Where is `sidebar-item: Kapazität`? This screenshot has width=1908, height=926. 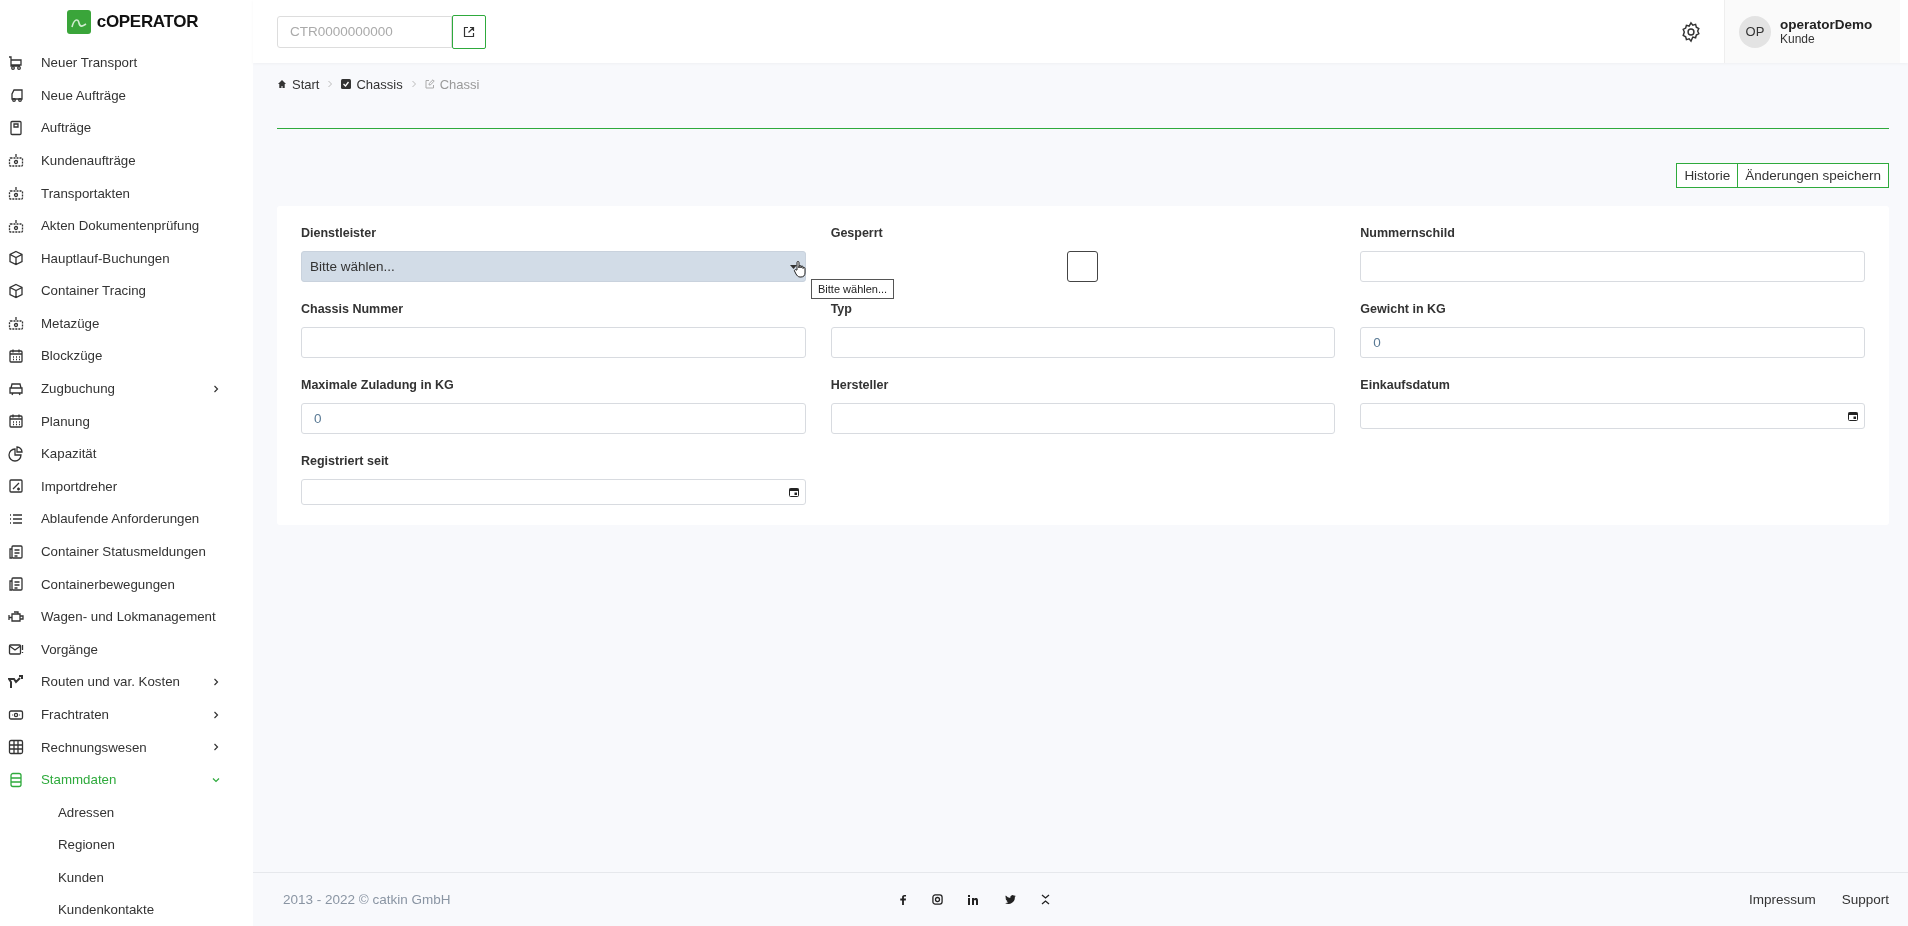
sidebar-item: Kapazität is located at coordinates (122, 454).